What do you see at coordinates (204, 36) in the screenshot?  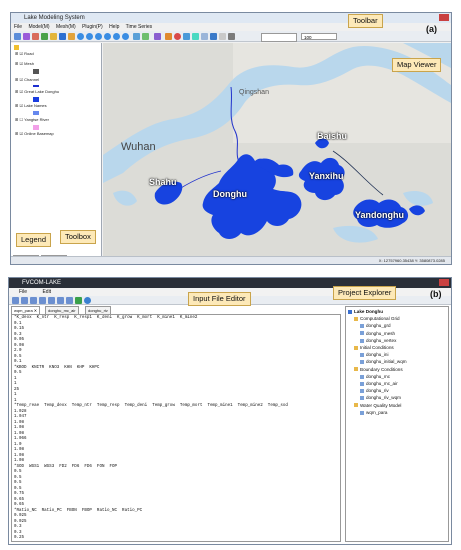 I see `table-icon` at bounding box center [204, 36].